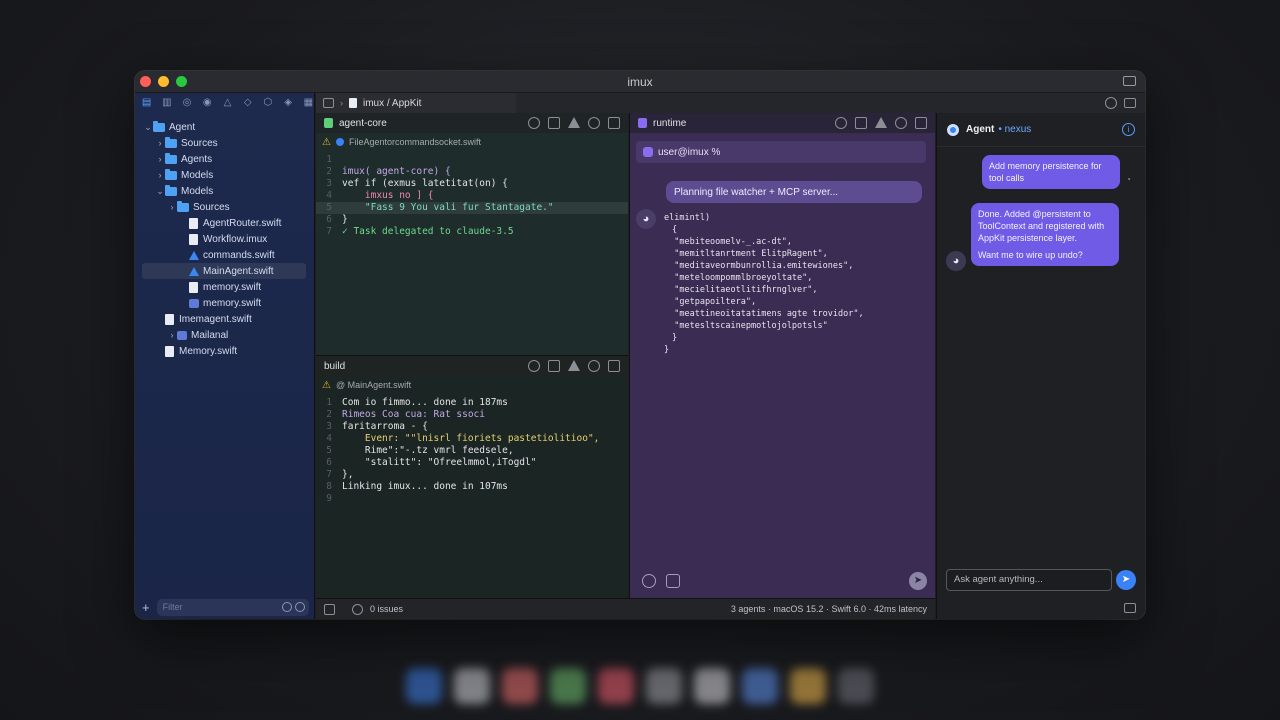 This screenshot has width=1280, height=720. Describe the element at coordinates (1111, 103) in the screenshot. I see `people-icon` at that location.